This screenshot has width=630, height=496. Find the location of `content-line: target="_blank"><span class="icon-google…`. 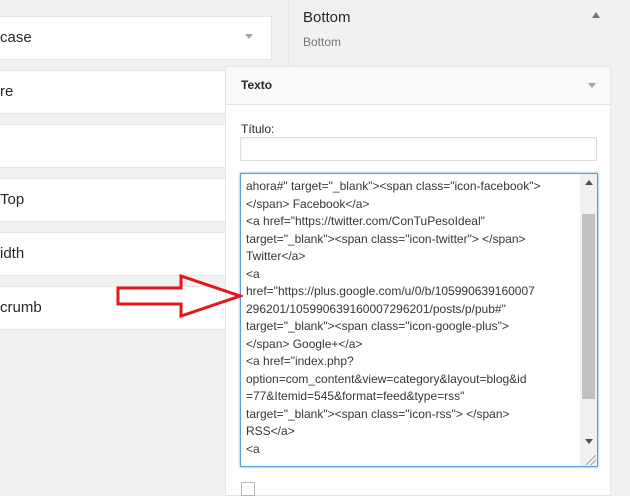

content-line: target="_blank"><span class="icon-google… is located at coordinates (377, 326).